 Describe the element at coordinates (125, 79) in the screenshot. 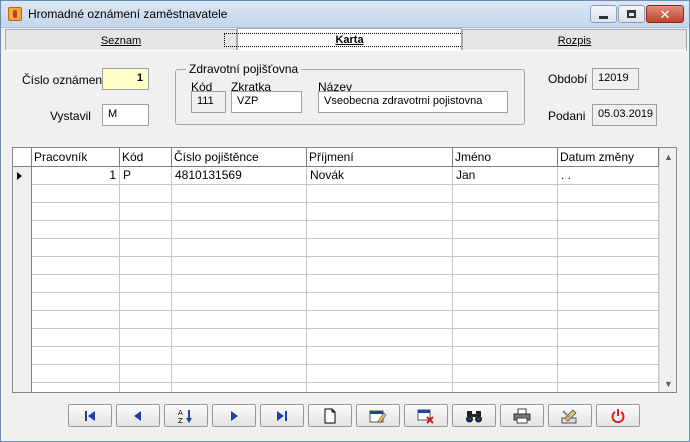

I see `cislo-field: 1` at that location.